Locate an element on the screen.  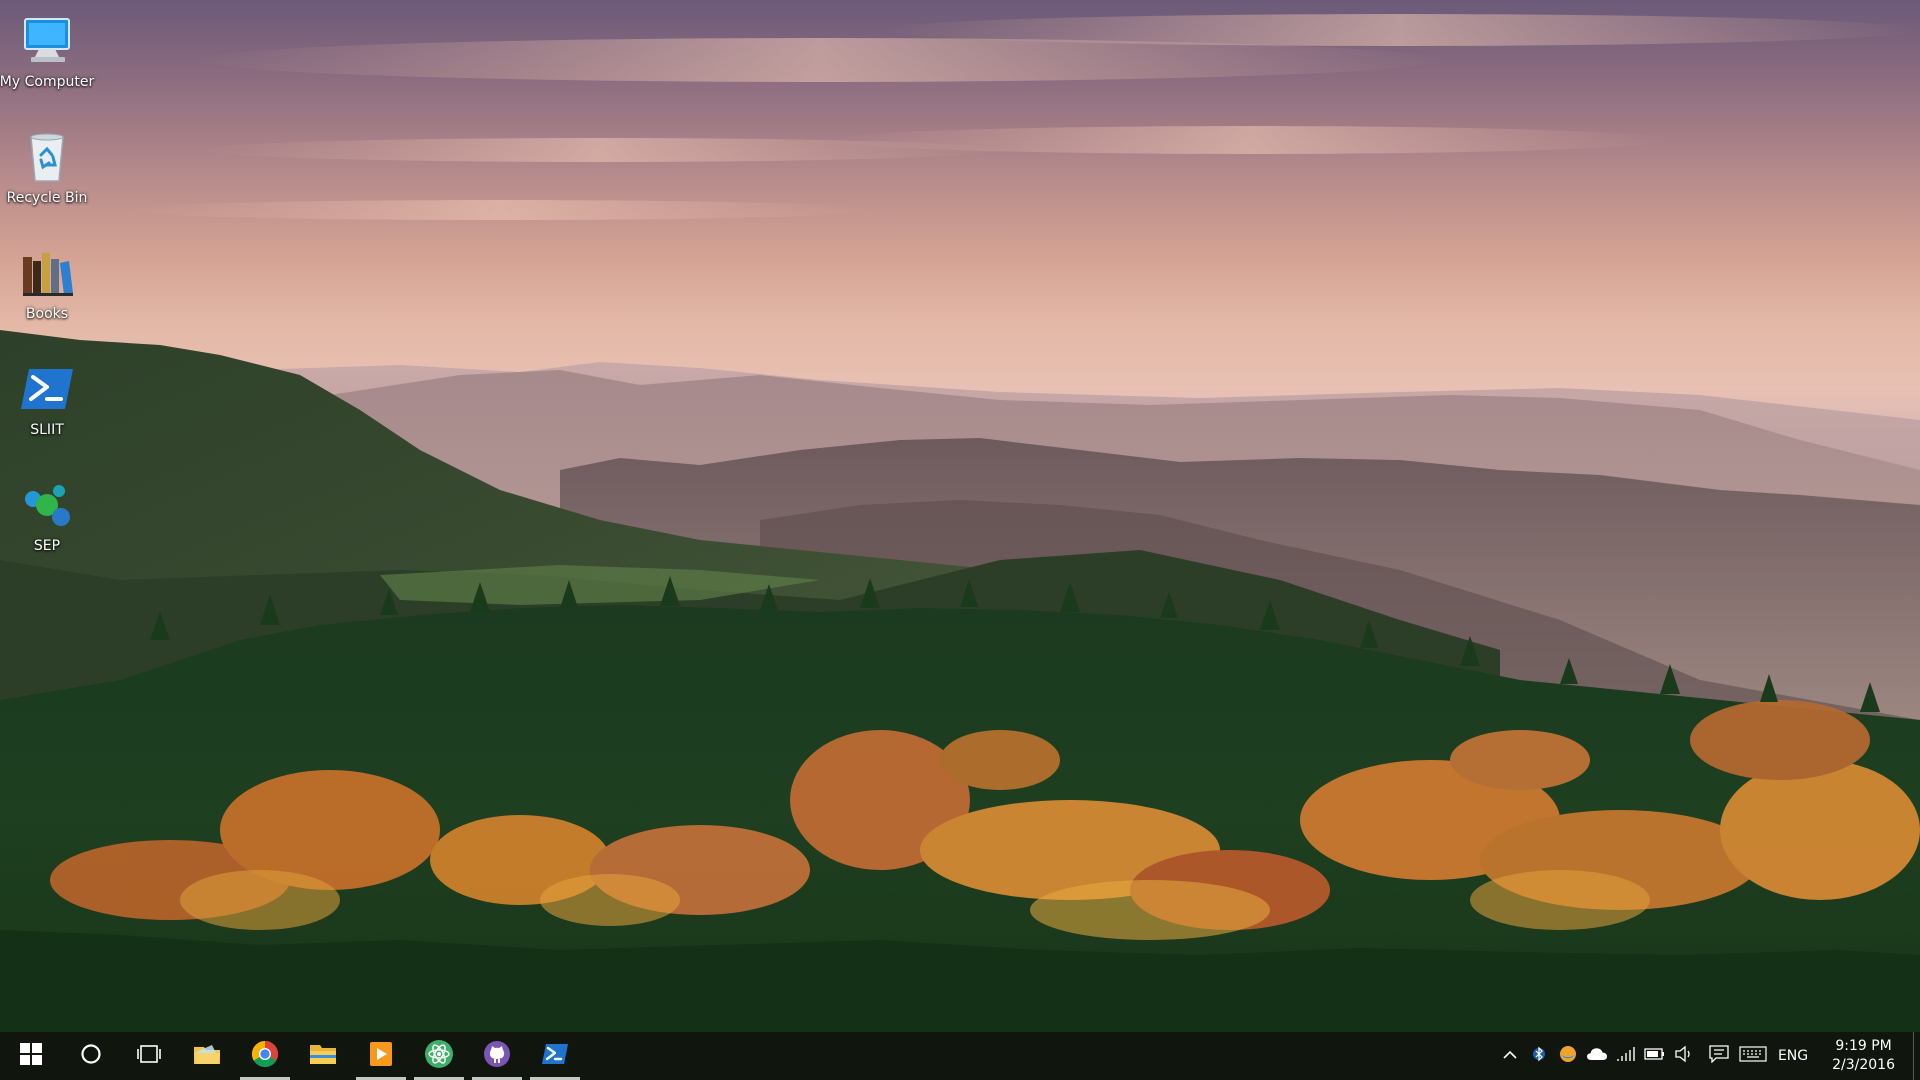
windows-logo-icon is located at coordinates (31, 1056).